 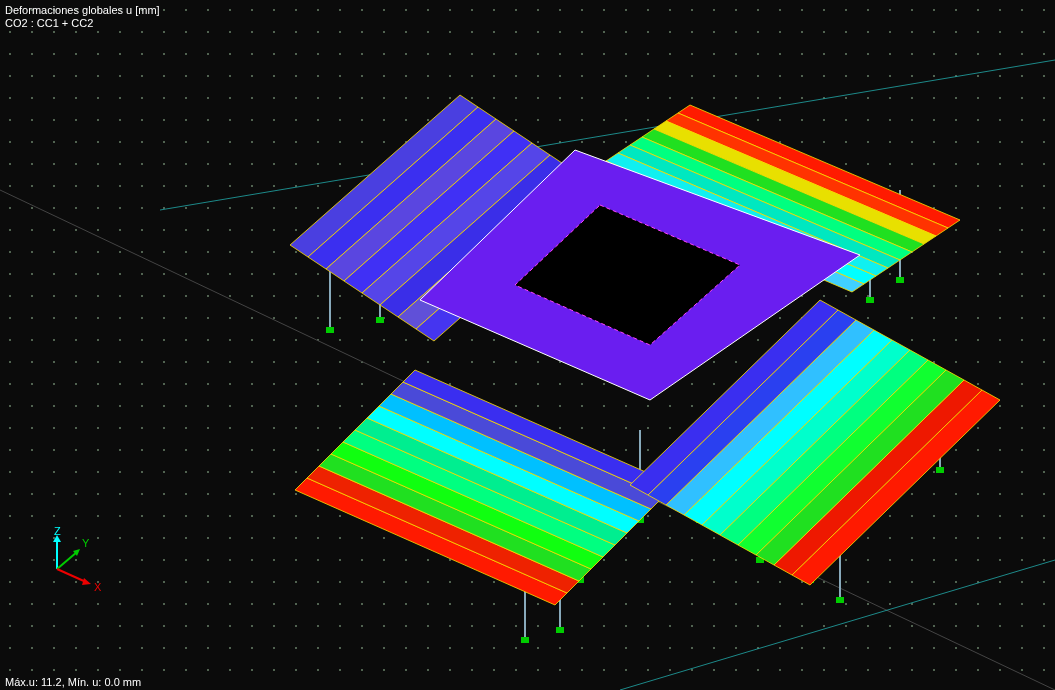 I want to click on axis-triad-icon, so click(x=72, y=560).